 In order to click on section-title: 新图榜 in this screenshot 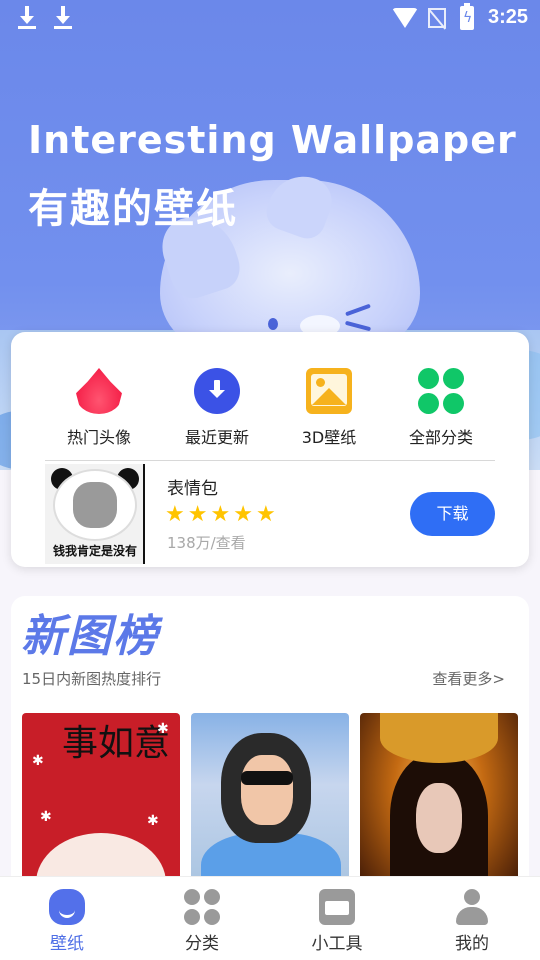, I will do `click(90, 636)`.